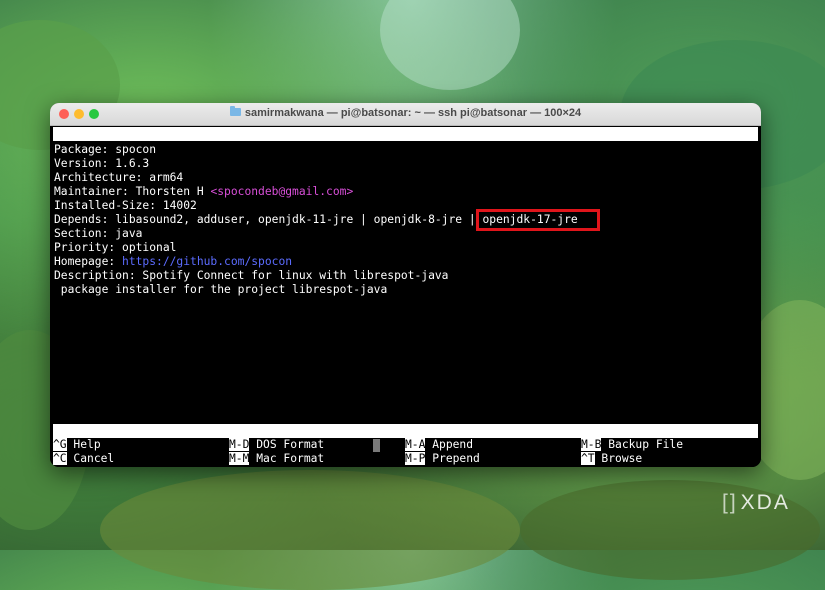 The image size is (825, 590). I want to click on shortcut-mac-format: M-M Mac Format, so click(276, 459).